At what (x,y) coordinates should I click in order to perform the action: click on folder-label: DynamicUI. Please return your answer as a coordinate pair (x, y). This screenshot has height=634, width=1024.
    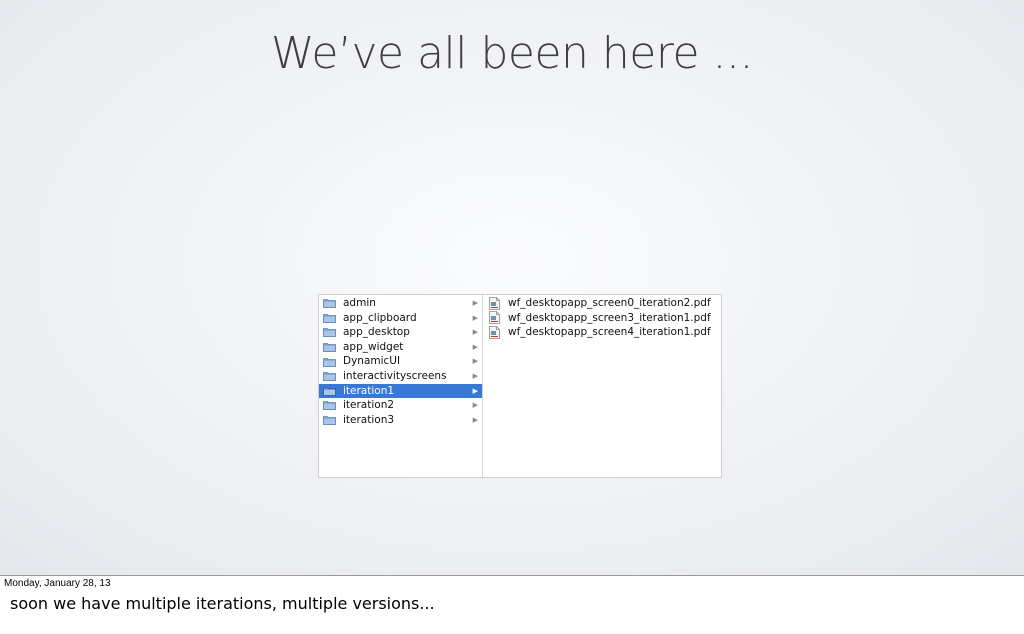
    Looking at the image, I should click on (372, 361).